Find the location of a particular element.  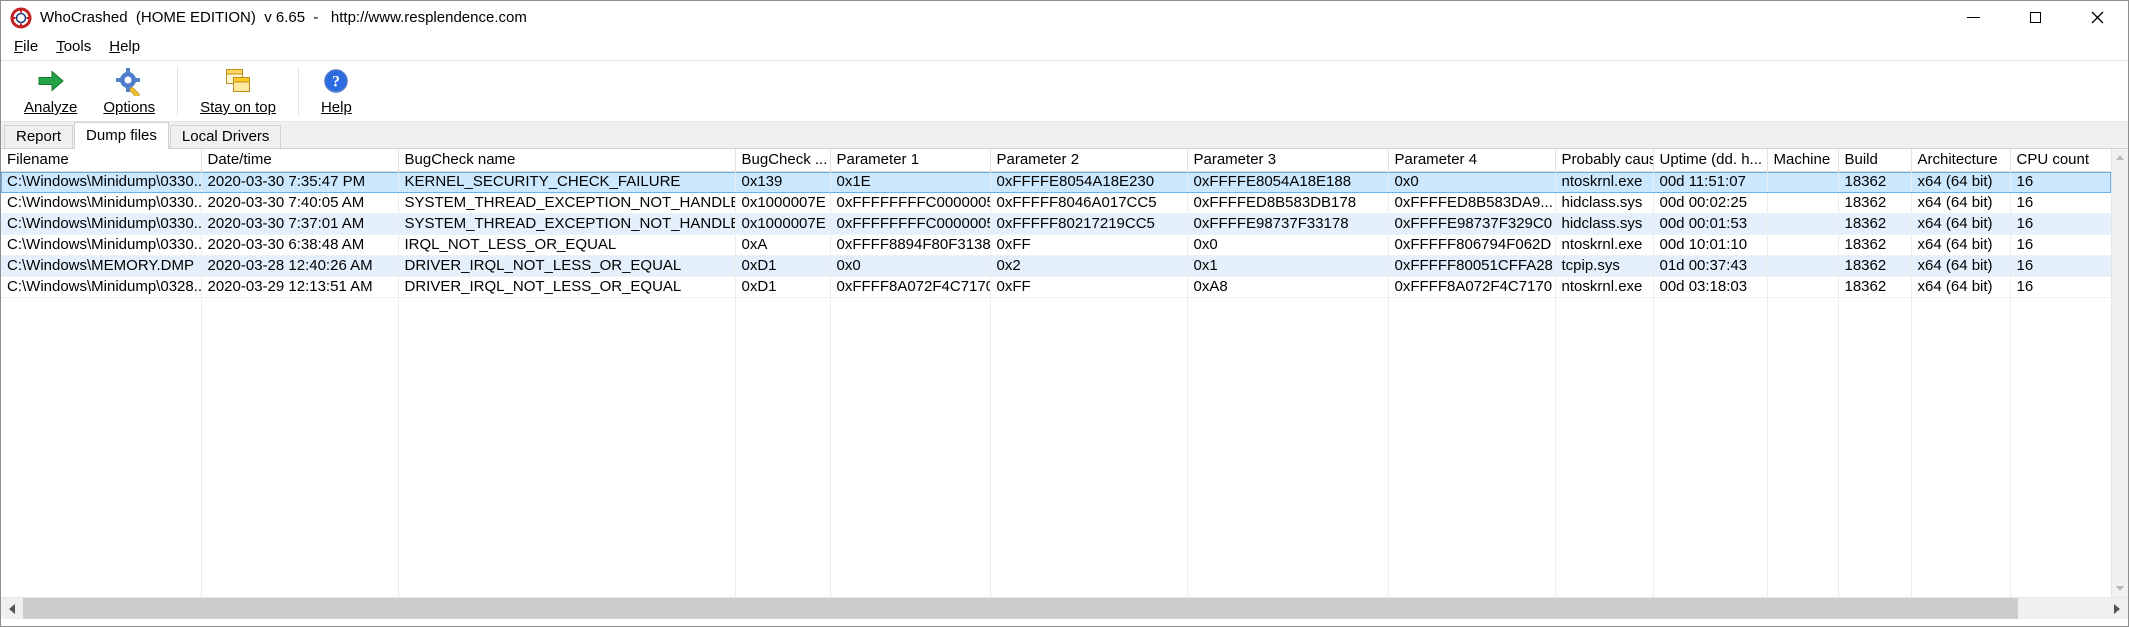

table-cell: DRIVER_IRQL_NOT_LESS_OR_EQUAL is located at coordinates (567, 287).